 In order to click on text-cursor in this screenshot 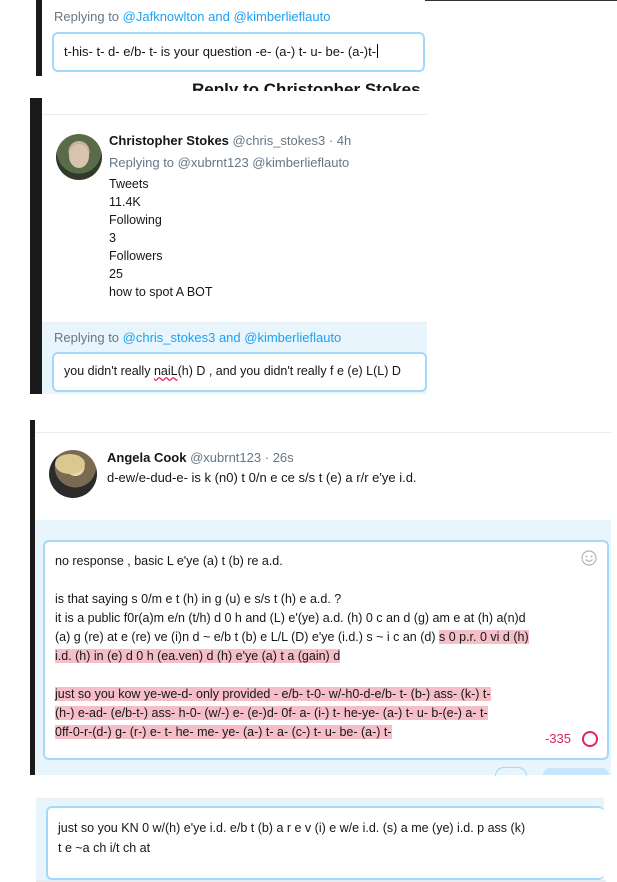, I will do `click(378, 51)`.